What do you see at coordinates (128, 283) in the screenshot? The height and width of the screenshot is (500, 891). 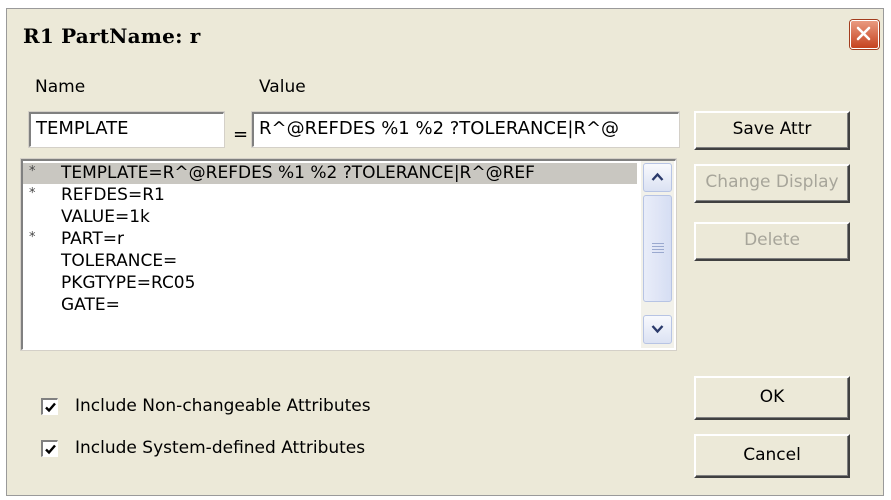 I see `attribute-text: PKGTYPE=RC05` at bounding box center [128, 283].